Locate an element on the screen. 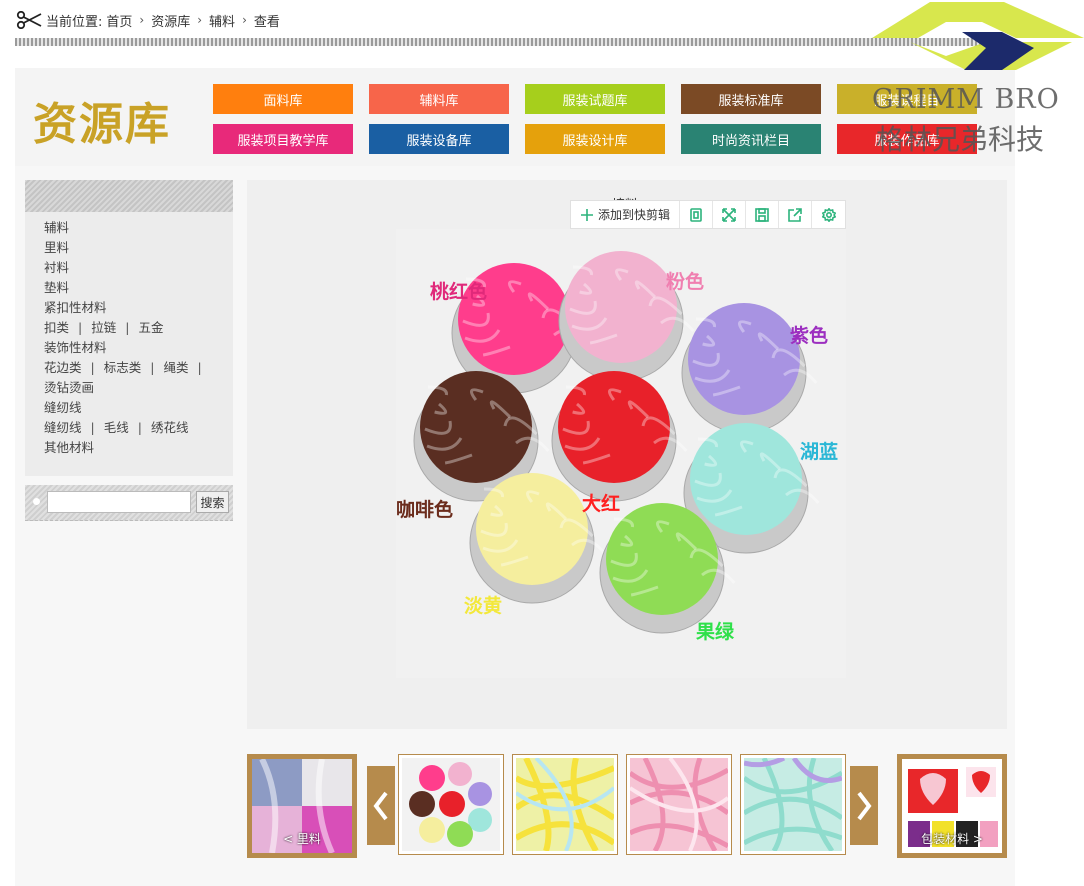  pink-shreds-thumbnail is located at coordinates (679, 804).